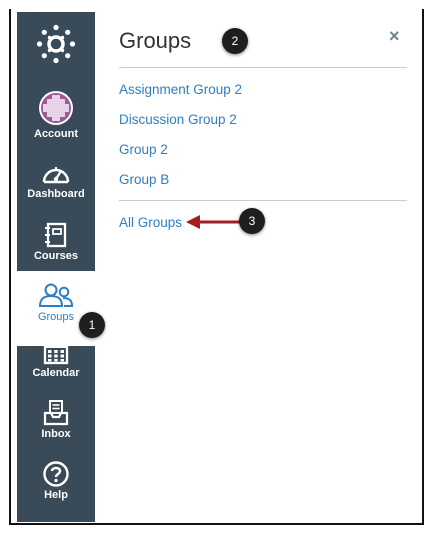  What do you see at coordinates (214, 222) in the screenshot?
I see `callout-arrow` at bounding box center [214, 222].